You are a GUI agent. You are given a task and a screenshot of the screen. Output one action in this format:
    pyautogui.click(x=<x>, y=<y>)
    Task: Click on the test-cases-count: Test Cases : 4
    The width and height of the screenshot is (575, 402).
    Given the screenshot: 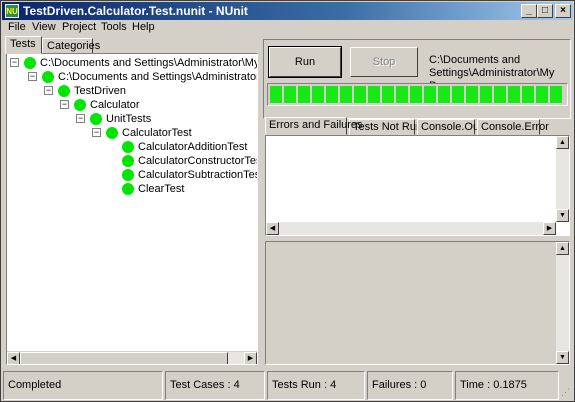 What is the action you would take?
    pyautogui.click(x=215, y=385)
    